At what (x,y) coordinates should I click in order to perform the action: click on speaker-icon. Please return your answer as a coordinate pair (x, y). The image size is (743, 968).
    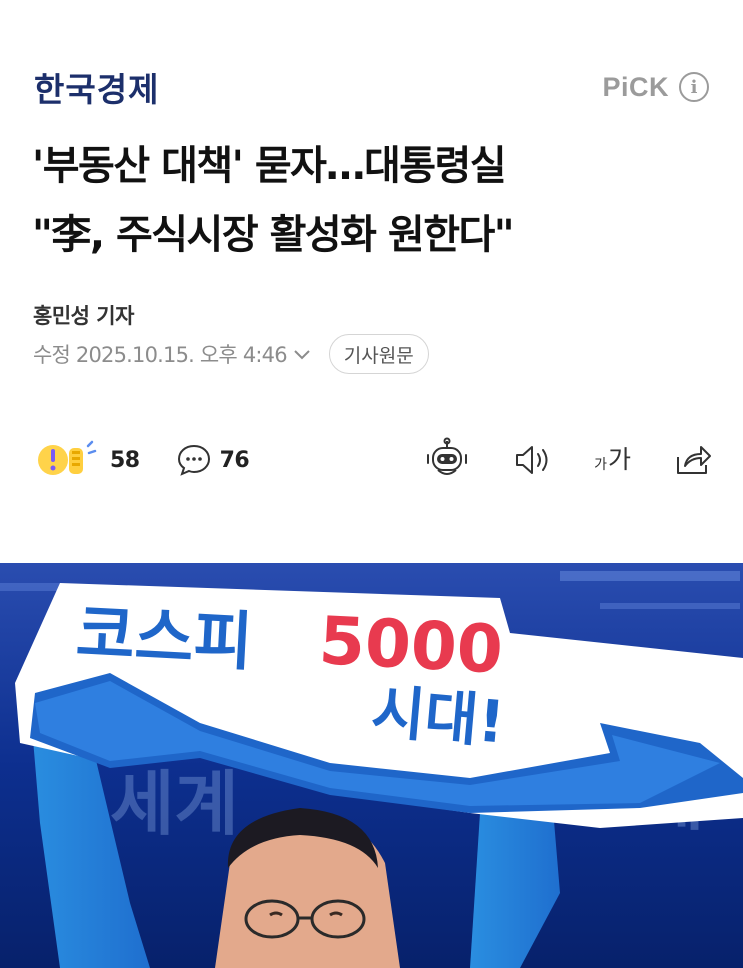
    Looking at the image, I should click on (532, 460).